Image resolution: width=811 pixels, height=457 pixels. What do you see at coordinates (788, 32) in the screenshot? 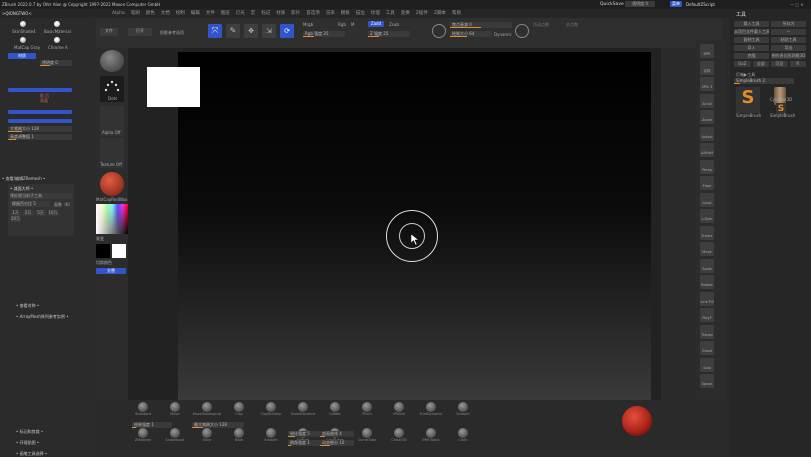
I see `tool-button: —` at bounding box center [788, 32].